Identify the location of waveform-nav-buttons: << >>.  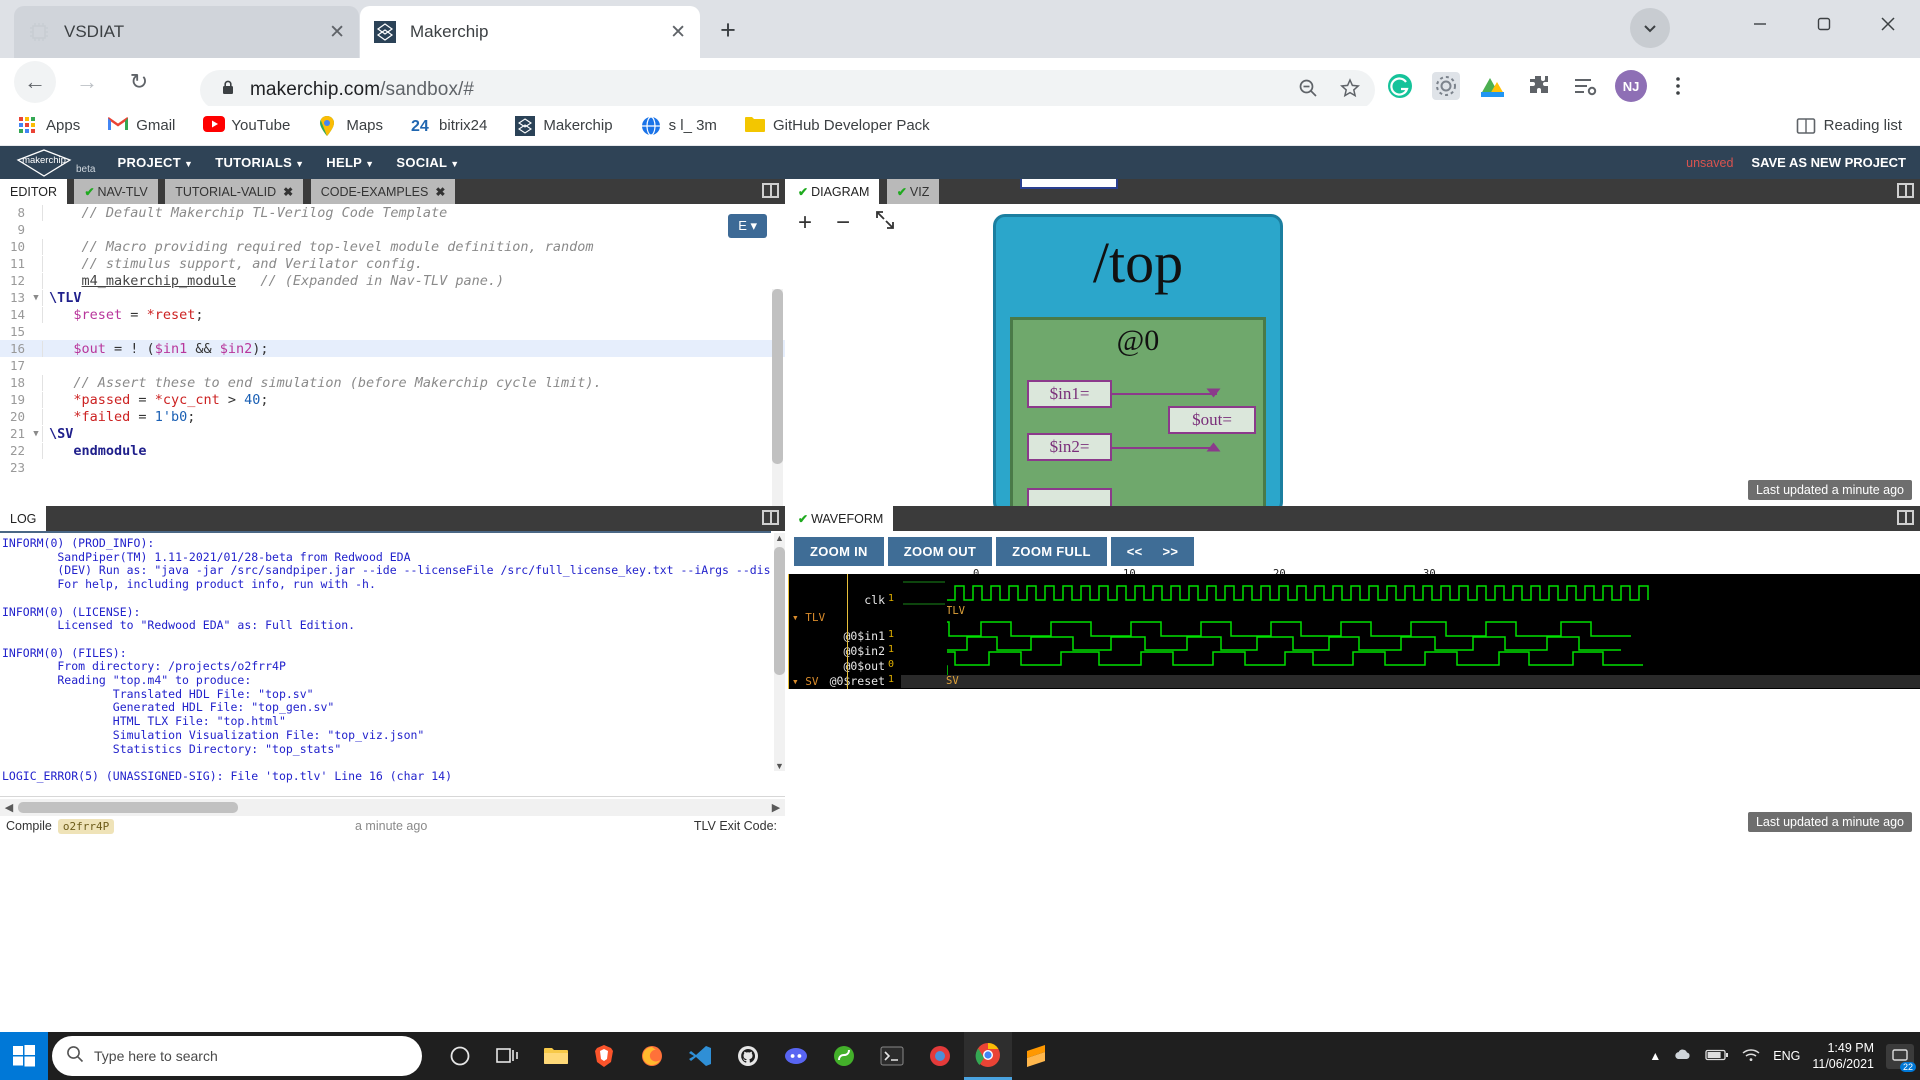
(1152, 551).